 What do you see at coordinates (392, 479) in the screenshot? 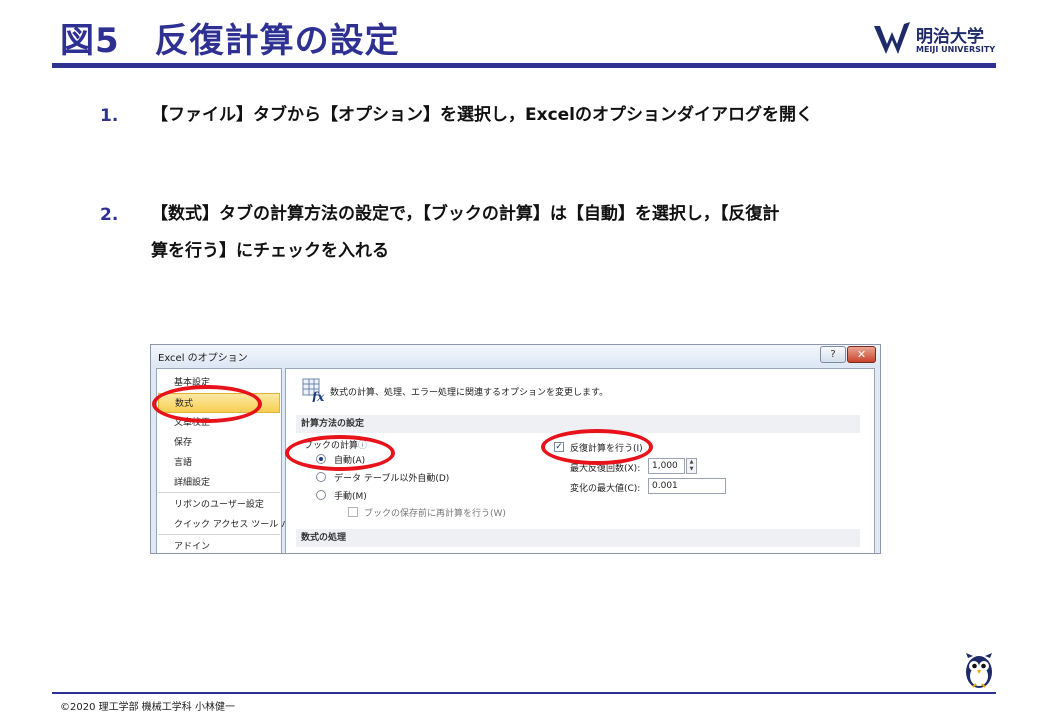
I see `radio-automatic-except-tables-label: データ テーブル以外自動(D)` at bounding box center [392, 479].